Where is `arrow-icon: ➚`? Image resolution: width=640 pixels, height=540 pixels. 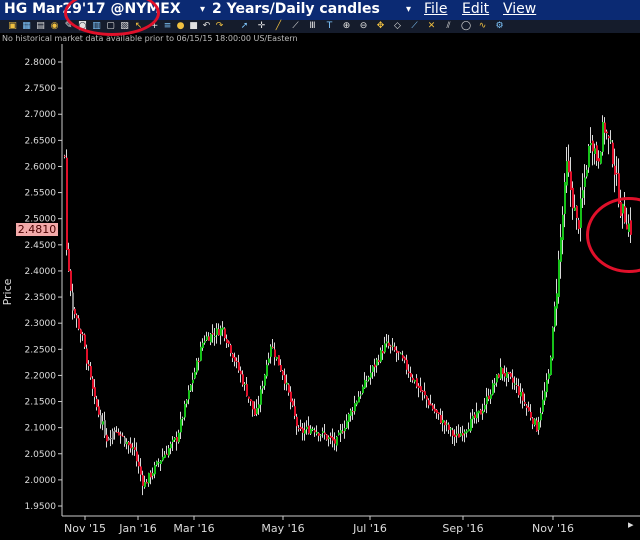
arrow-icon: ➚ is located at coordinates (244, 26).